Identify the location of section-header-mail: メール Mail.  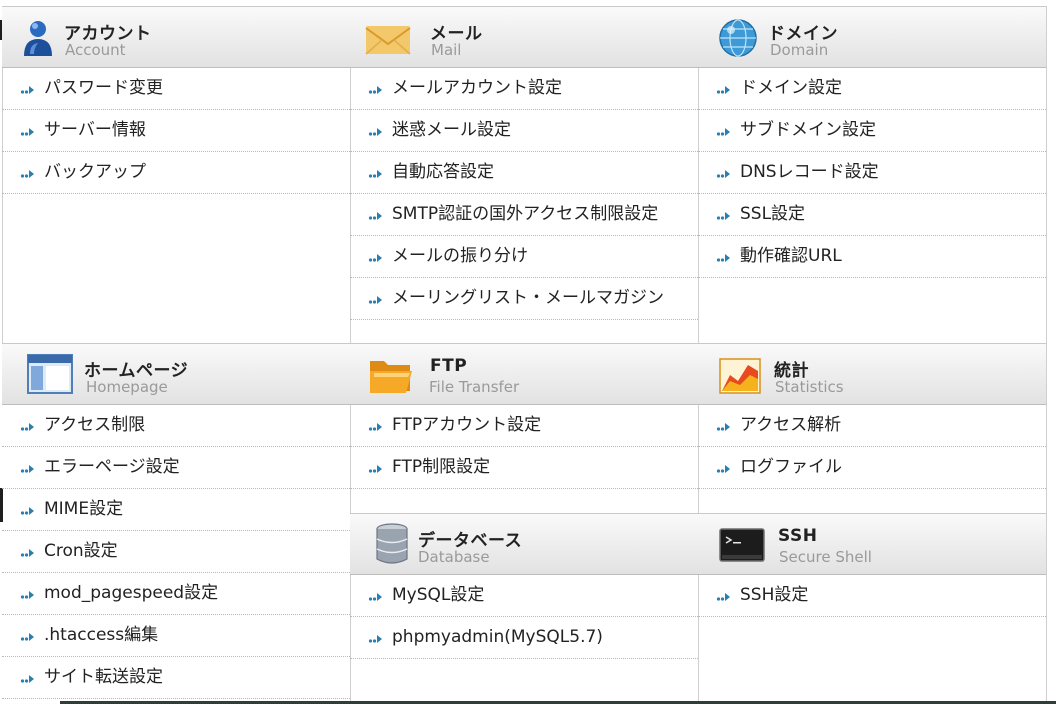
(524, 37).